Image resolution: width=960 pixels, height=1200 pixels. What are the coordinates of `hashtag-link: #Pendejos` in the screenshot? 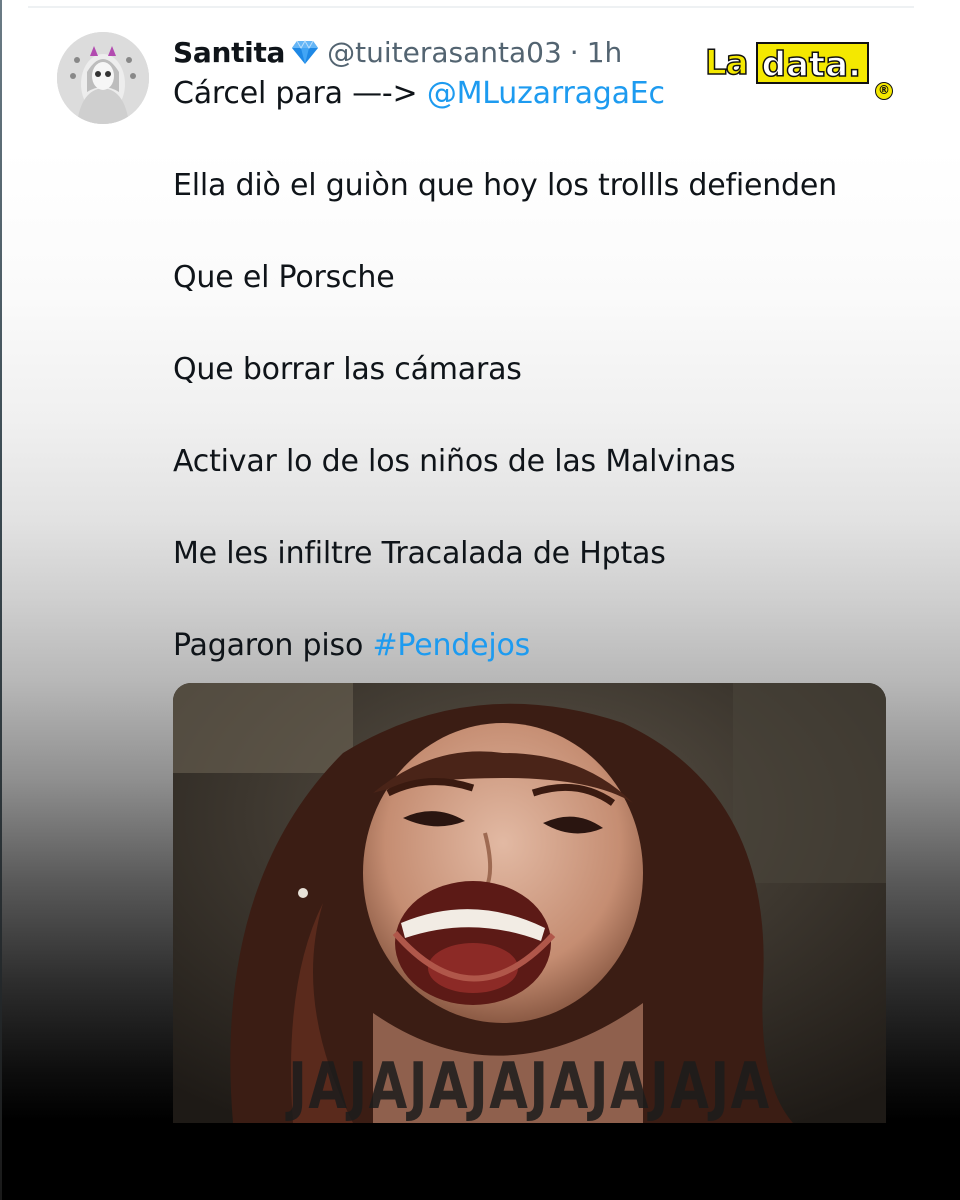 It's located at (451, 645).